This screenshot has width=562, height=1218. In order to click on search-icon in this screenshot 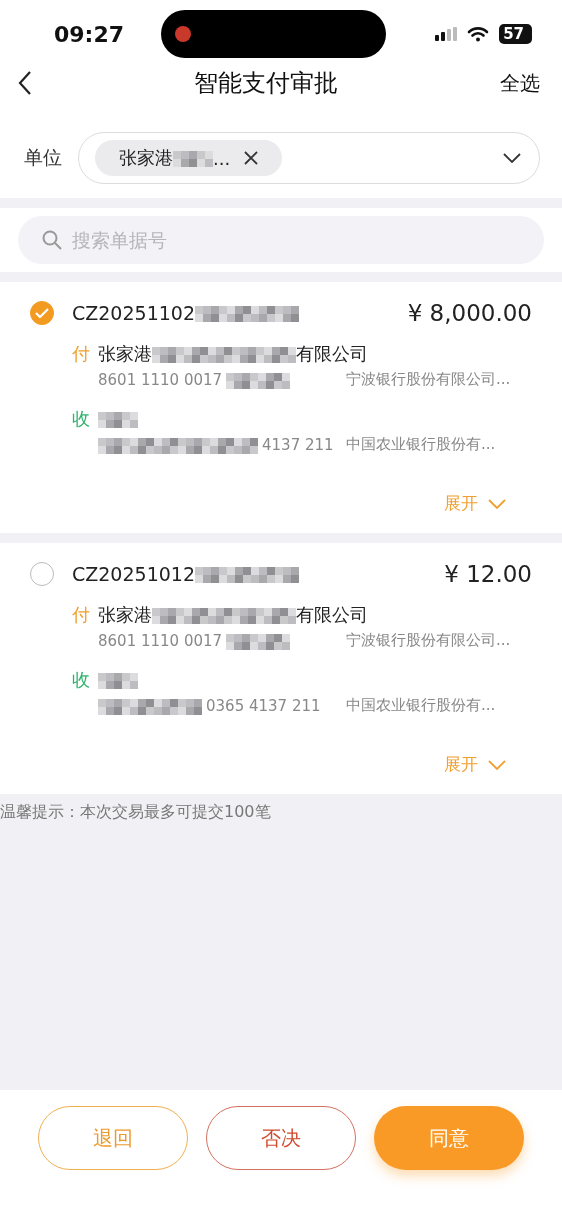, I will do `click(52, 240)`.